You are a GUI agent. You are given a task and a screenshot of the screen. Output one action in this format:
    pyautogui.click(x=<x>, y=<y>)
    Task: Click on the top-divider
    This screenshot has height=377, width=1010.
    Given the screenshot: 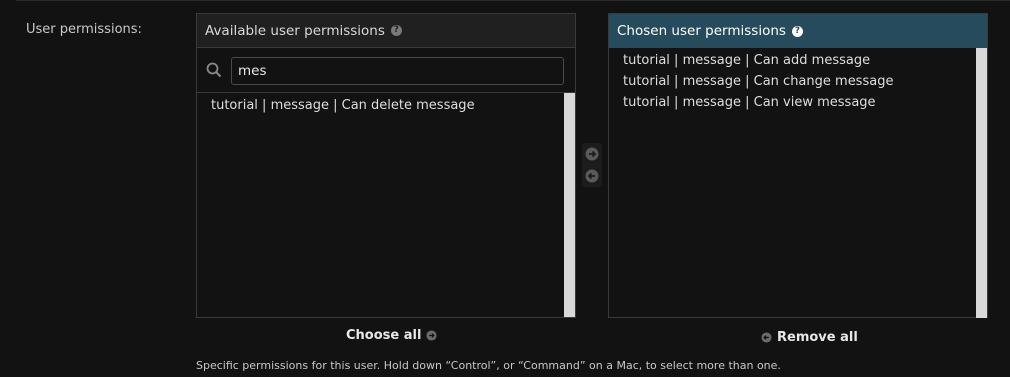 What is the action you would take?
    pyautogui.click(x=513, y=0)
    